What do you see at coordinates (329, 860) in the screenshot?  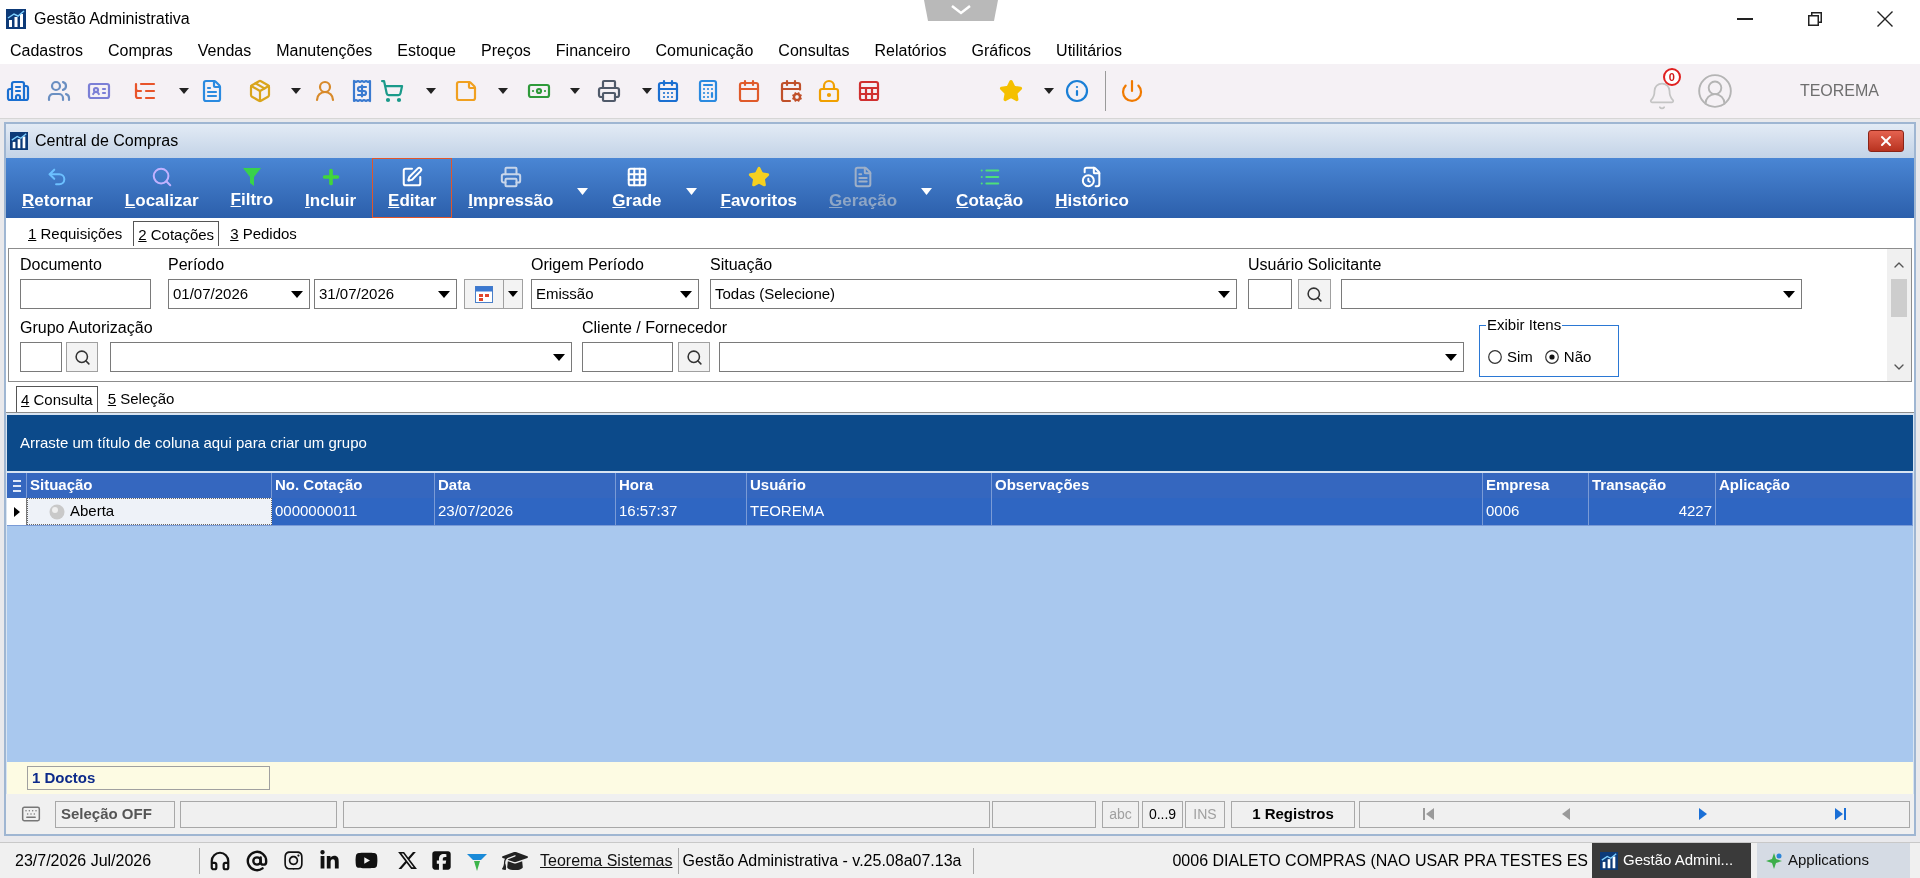 I see `linkedin-icon` at bounding box center [329, 860].